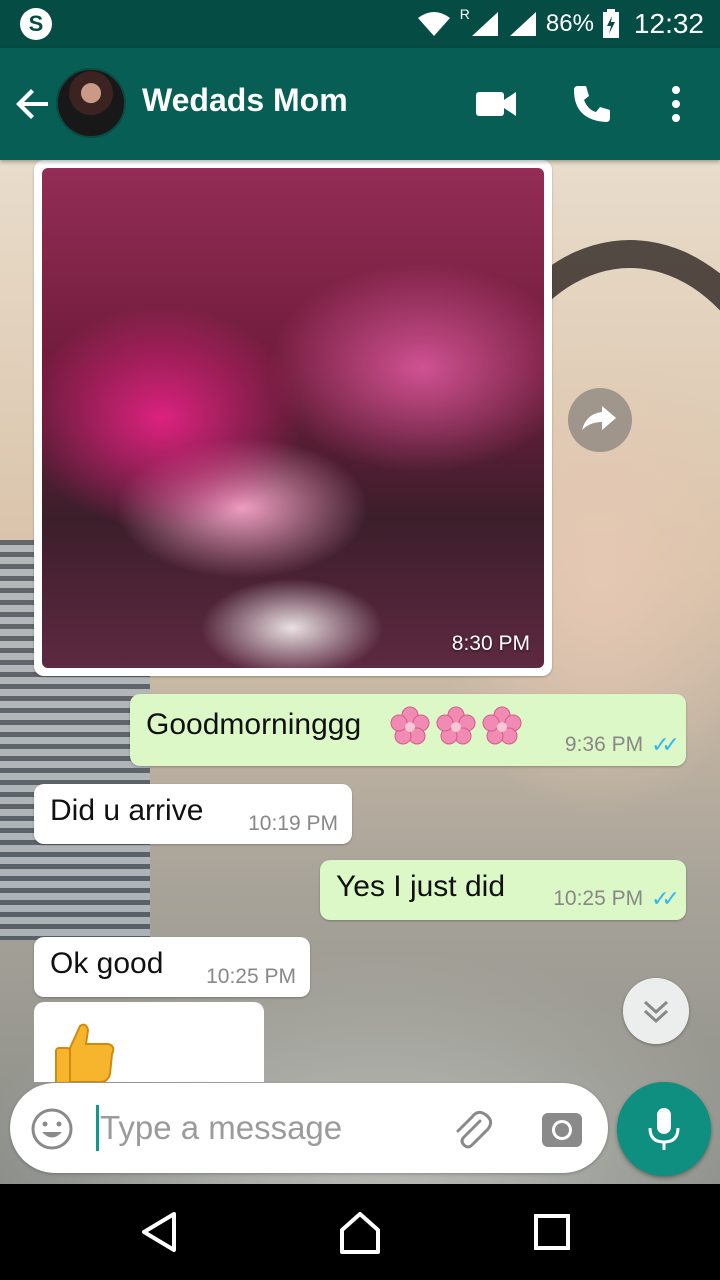 The image size is (720, 1280). I want to click on wifi-icon, so click(433, 24).